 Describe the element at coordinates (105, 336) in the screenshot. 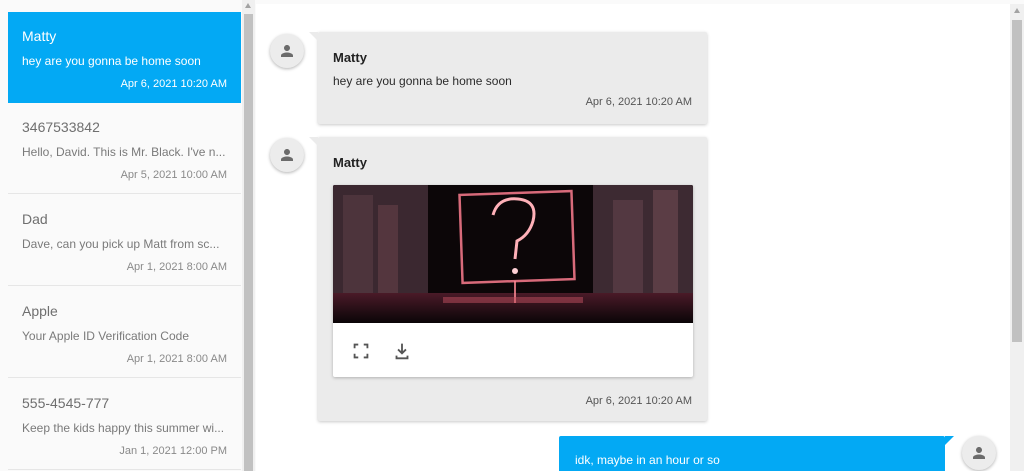

I see `conversation-preview: Your Apple ID Verification Code` at that location.